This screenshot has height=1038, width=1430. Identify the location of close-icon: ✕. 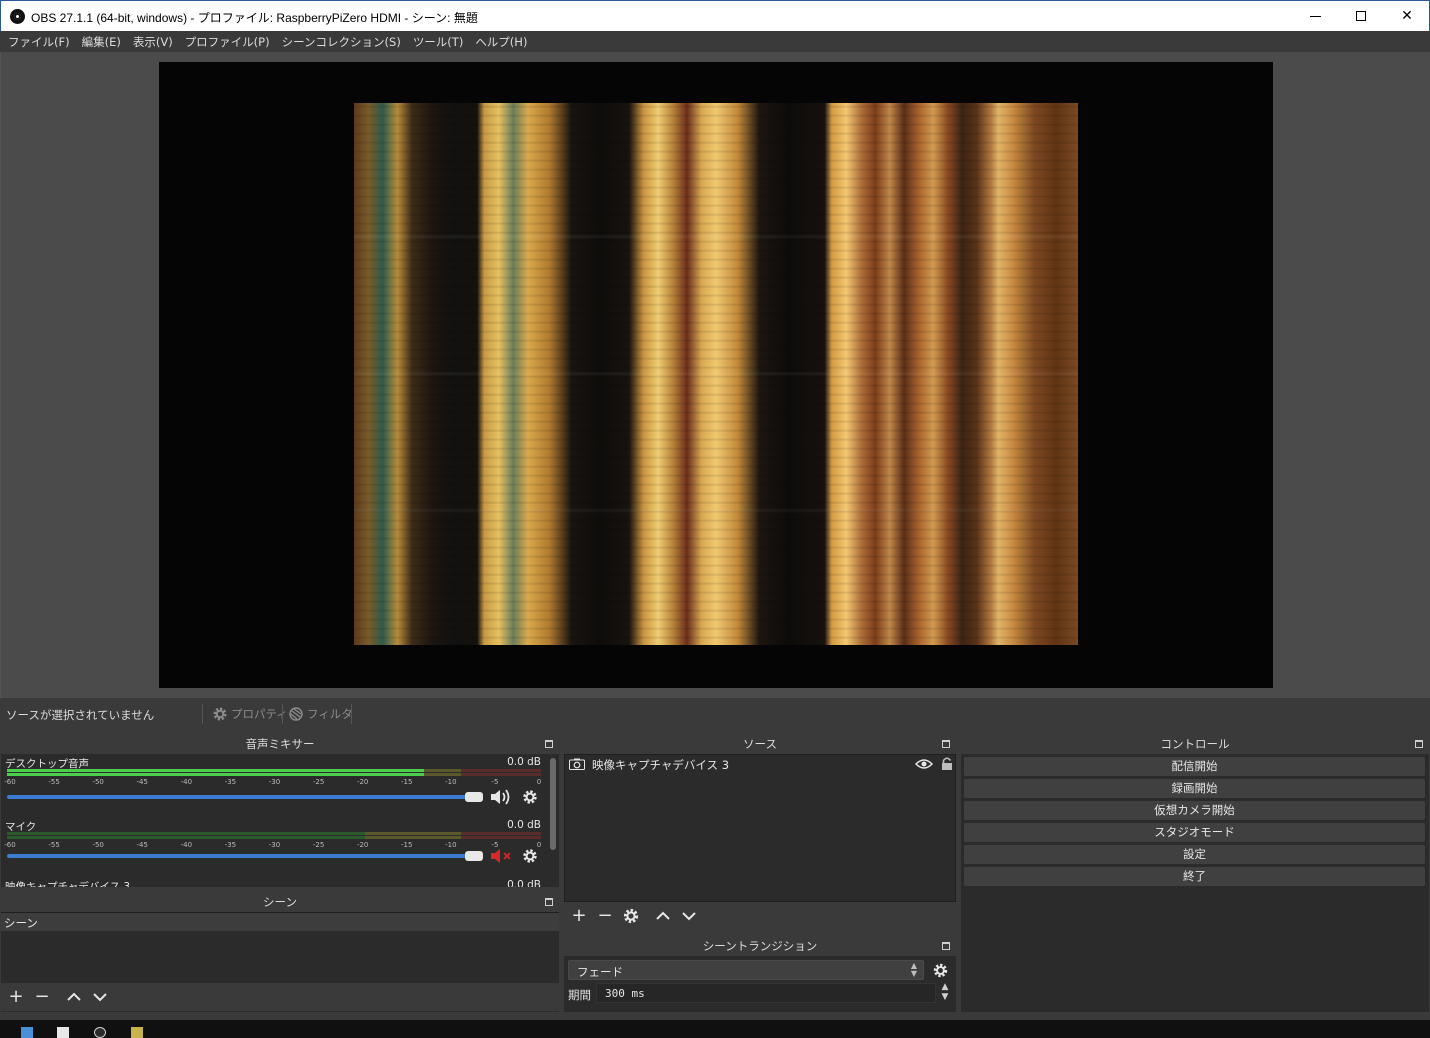
(1407, 16).